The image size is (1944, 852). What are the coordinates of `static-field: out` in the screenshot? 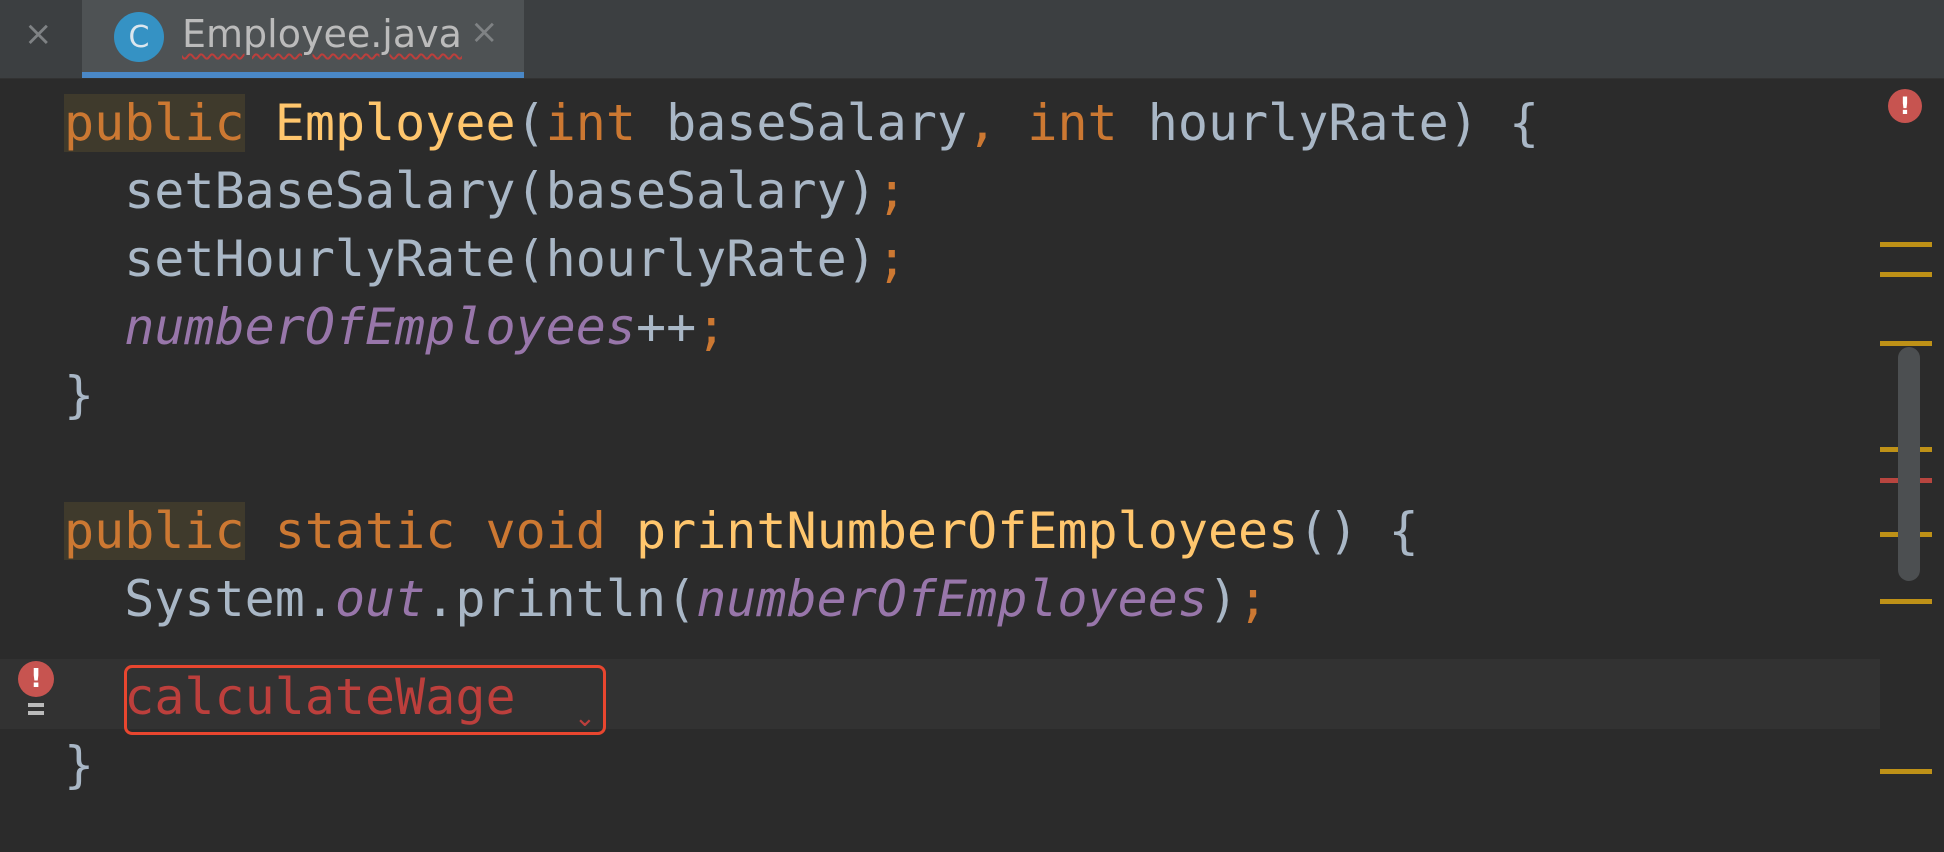 It's located at (380, 599).